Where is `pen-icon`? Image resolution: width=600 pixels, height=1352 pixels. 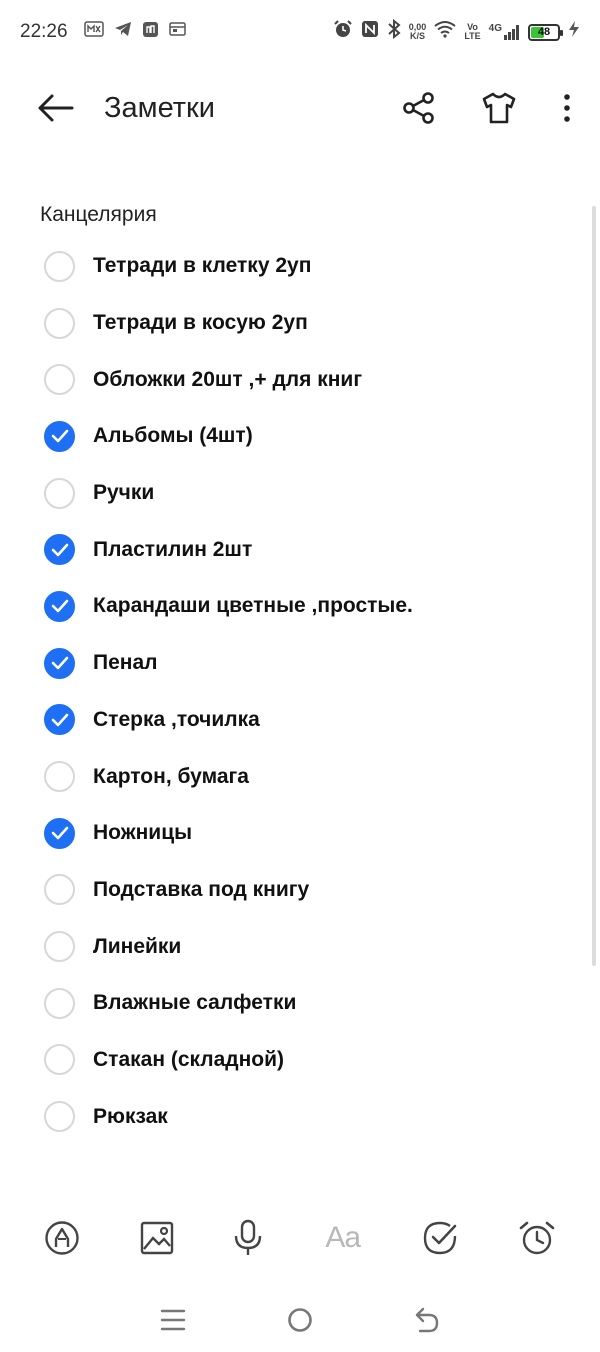
pen-icon is located at coordinates (62, 1238).